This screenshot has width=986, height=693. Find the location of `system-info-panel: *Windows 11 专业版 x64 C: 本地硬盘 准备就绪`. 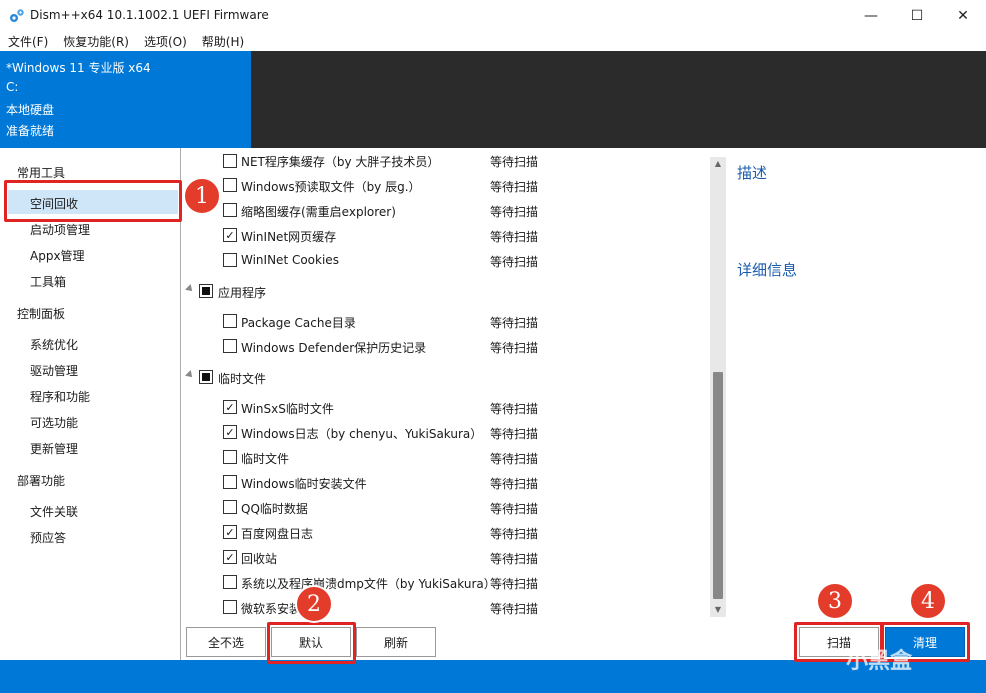

system-info-panel: *Windows 11 专业版 x64 C: 本地硬盘 准备就绪 is located at coordinates (125, 99).